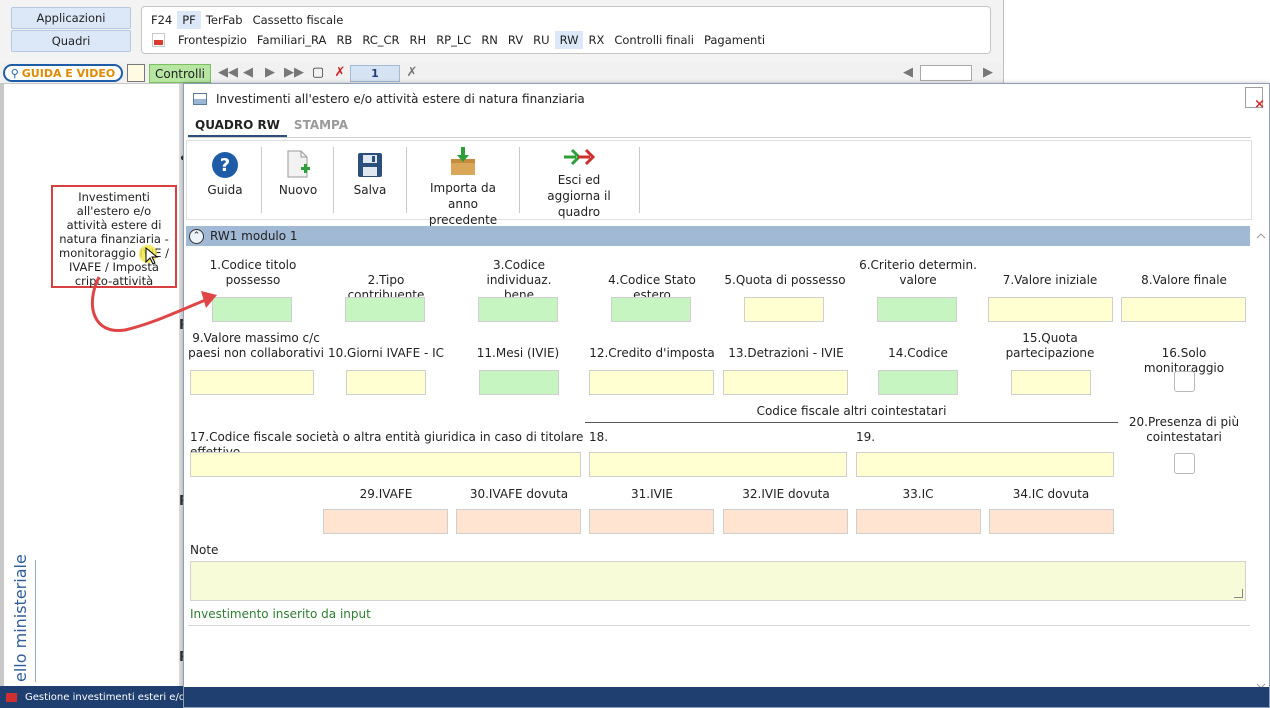 This screenshot has height=708, width=1270. What do you see at coordinates (149, 255) in the screenshot?
I see `cursor-highlight-icon` at bounding box center [149, 255].